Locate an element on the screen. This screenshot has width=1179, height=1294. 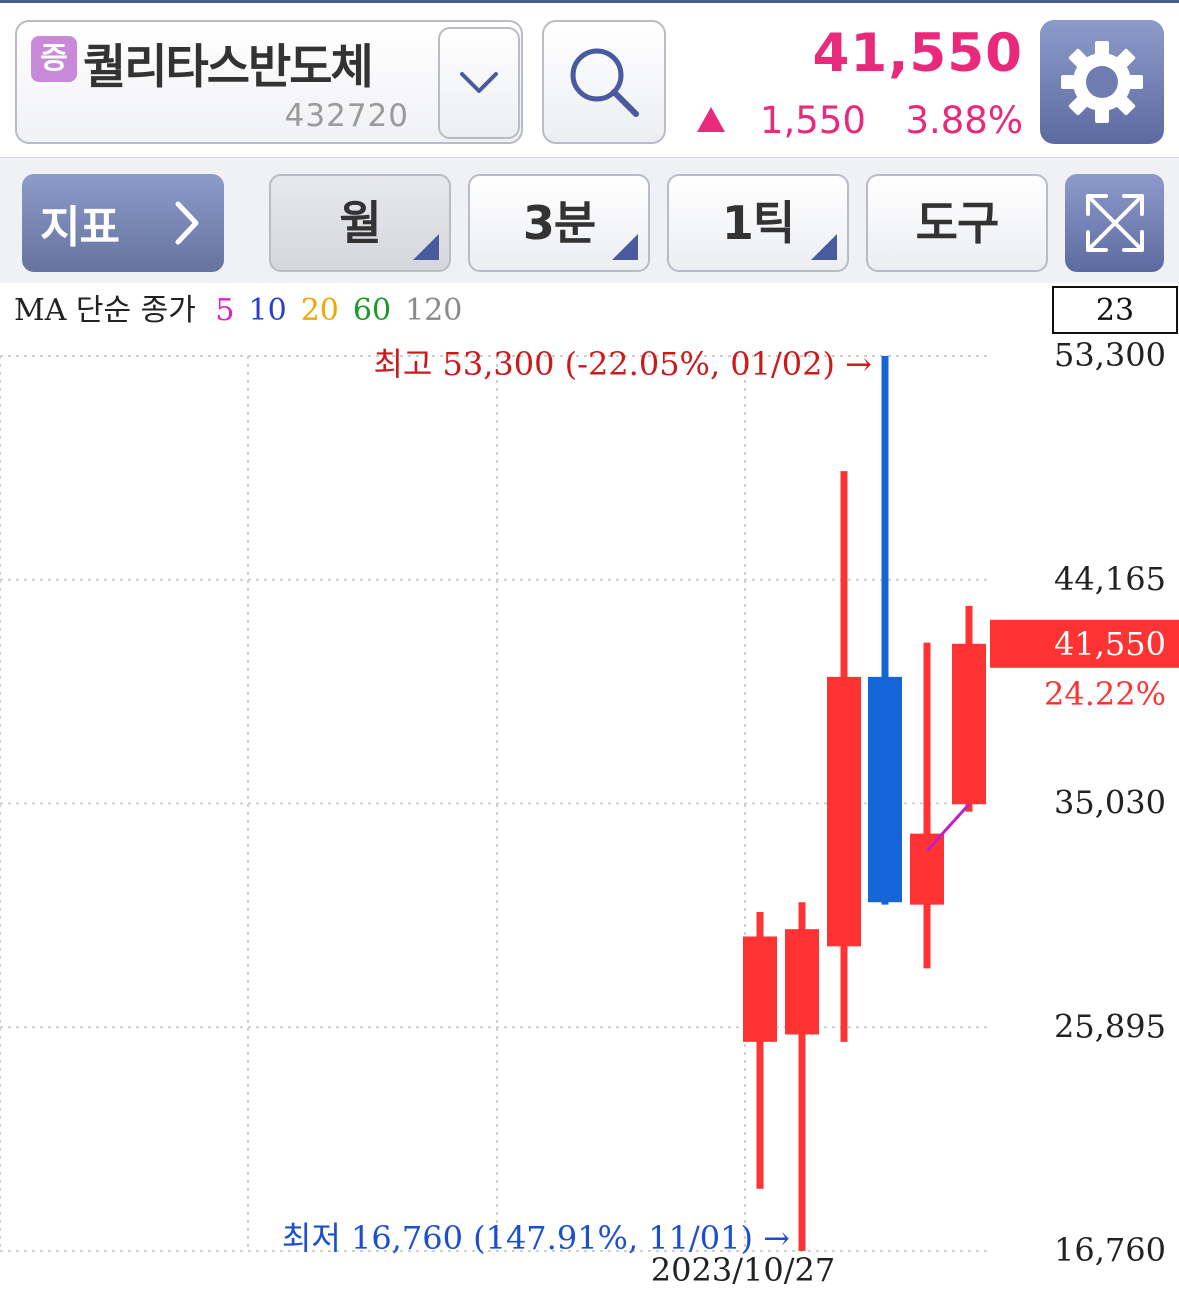
search-button is located at coordinates (604, 82).